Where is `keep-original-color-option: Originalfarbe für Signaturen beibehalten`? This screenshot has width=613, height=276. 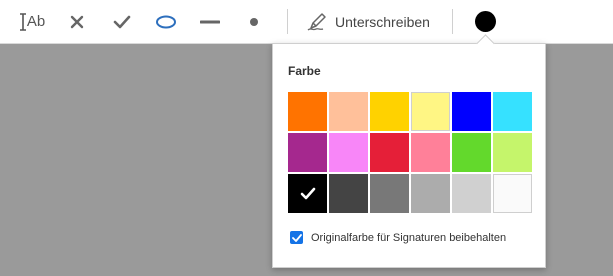
keep-original-color-option: Originalfarbe für Signaturen beibehalten is located at coordinates (398, 237).